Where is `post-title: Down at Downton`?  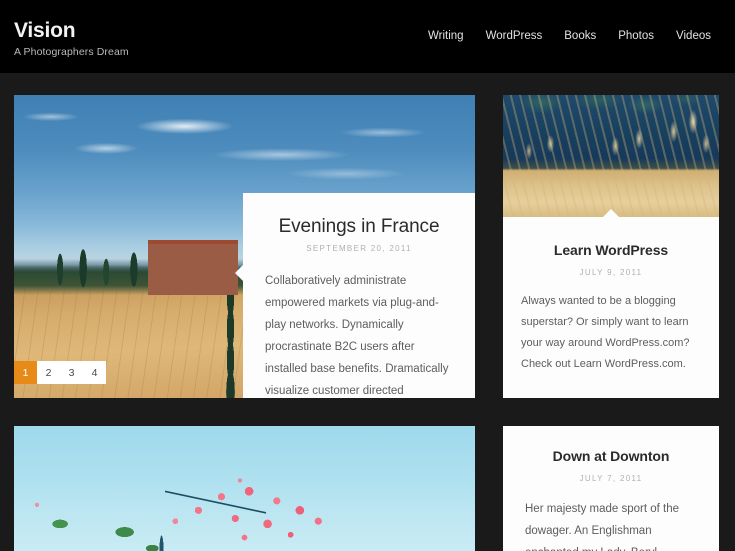
post-title: Down at Downton is located at coordinates (611, 456).